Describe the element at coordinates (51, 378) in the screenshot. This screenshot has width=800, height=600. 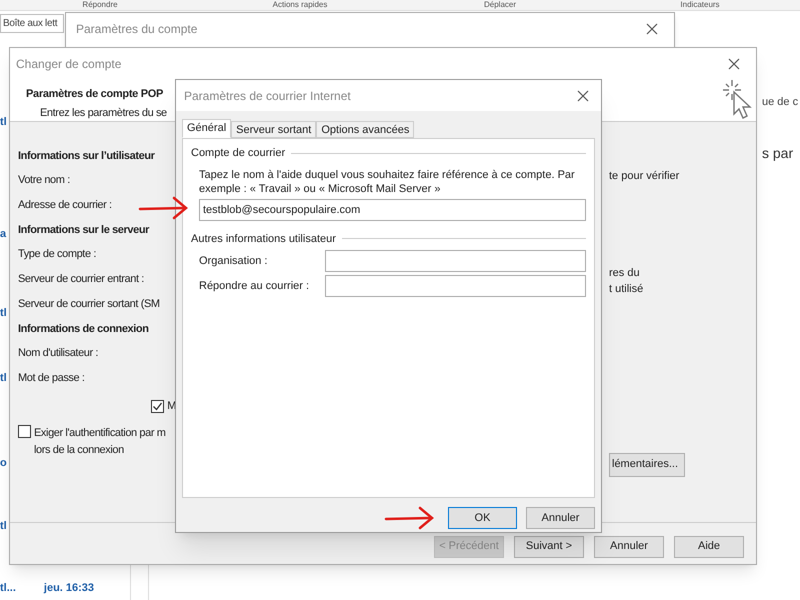
I see `field-label: Mot de passe :` at that location.